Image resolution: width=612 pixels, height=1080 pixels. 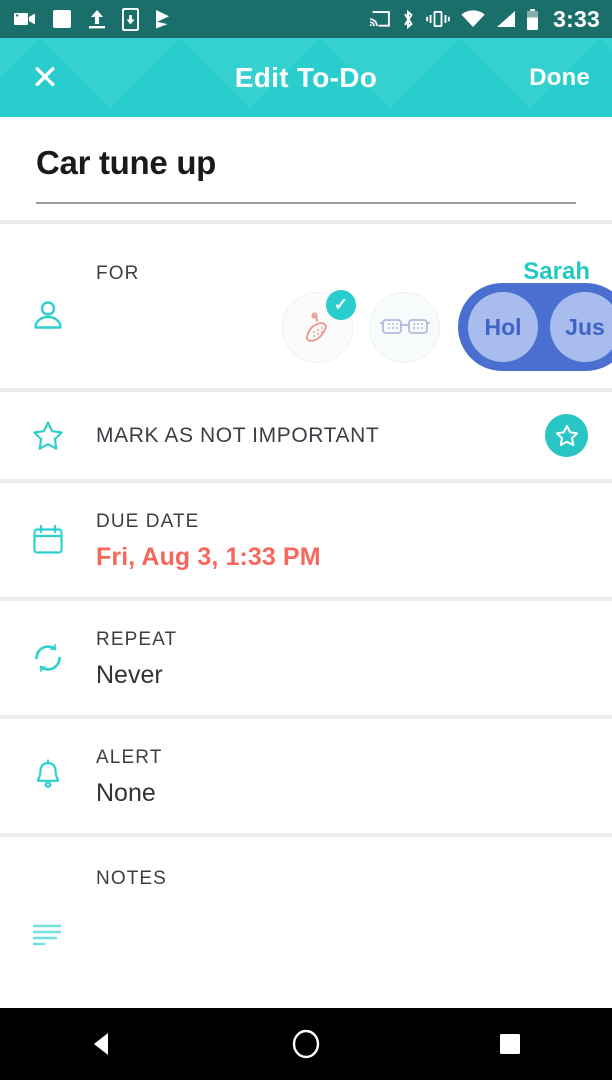 I want to click on android-navigation-bar, so click(x=306, y=1044).